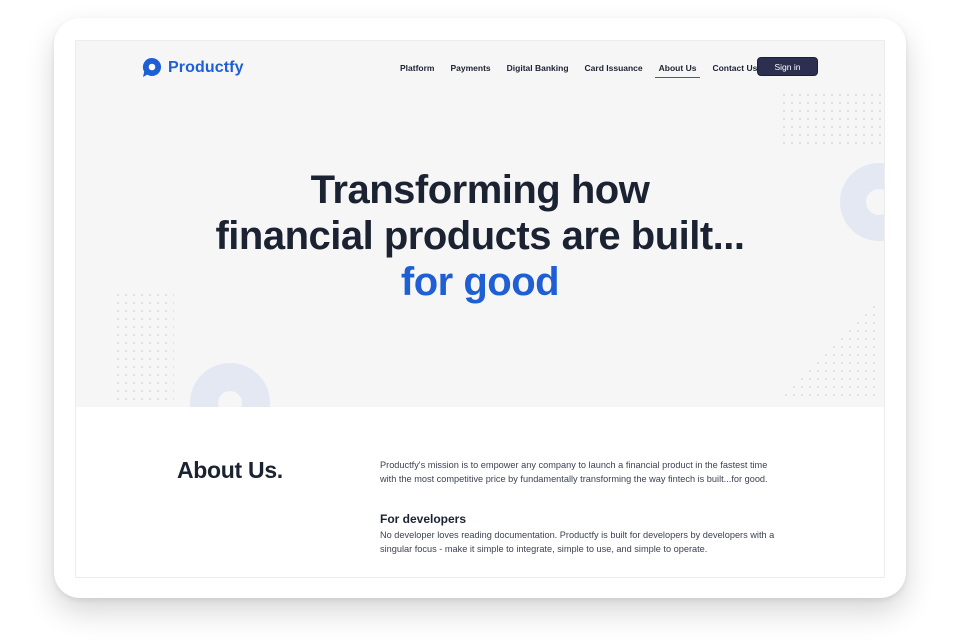 This screenshot has height=640, width=960. What do you see at coordinates (206, 67) in the screenshot?
I see `brand-name: Productfy` at bounding box center [206, 67].